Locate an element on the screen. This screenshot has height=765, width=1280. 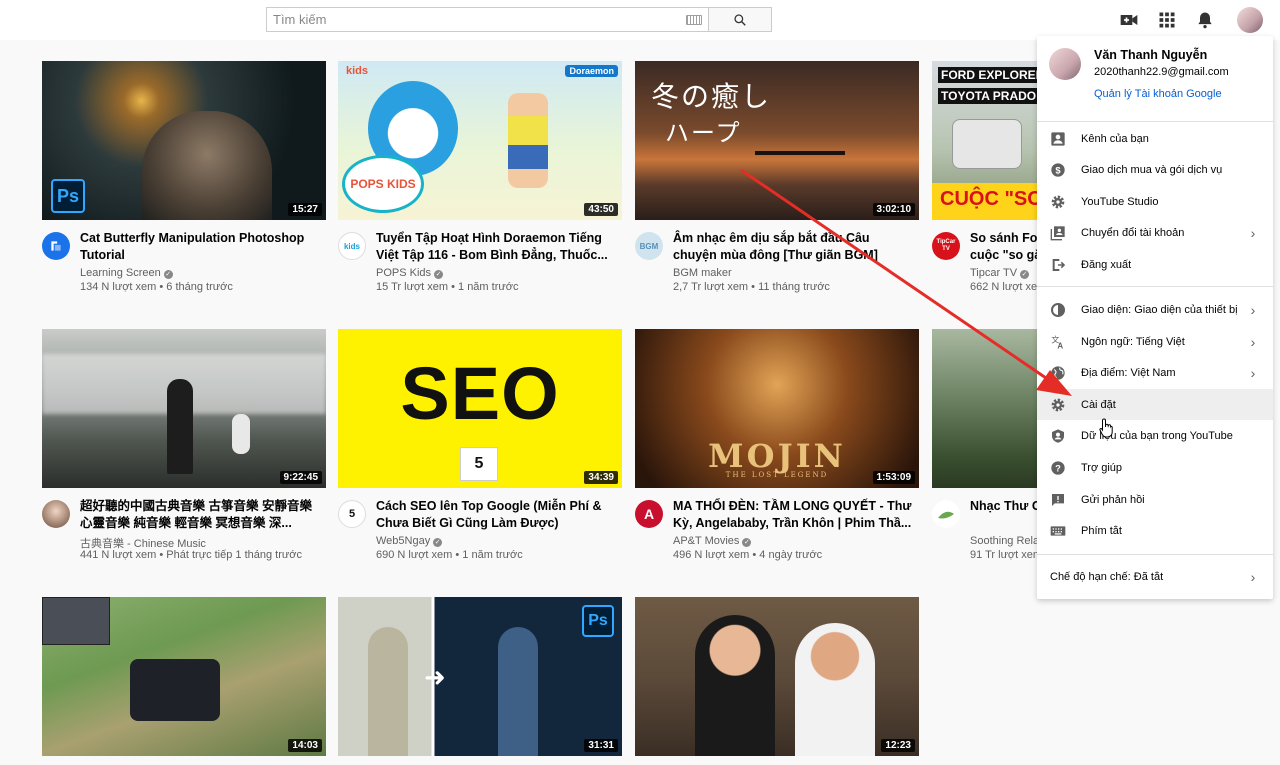
menu-item-location: Địa điểm: Việt Nam › is located at coordinates (1155, 372).